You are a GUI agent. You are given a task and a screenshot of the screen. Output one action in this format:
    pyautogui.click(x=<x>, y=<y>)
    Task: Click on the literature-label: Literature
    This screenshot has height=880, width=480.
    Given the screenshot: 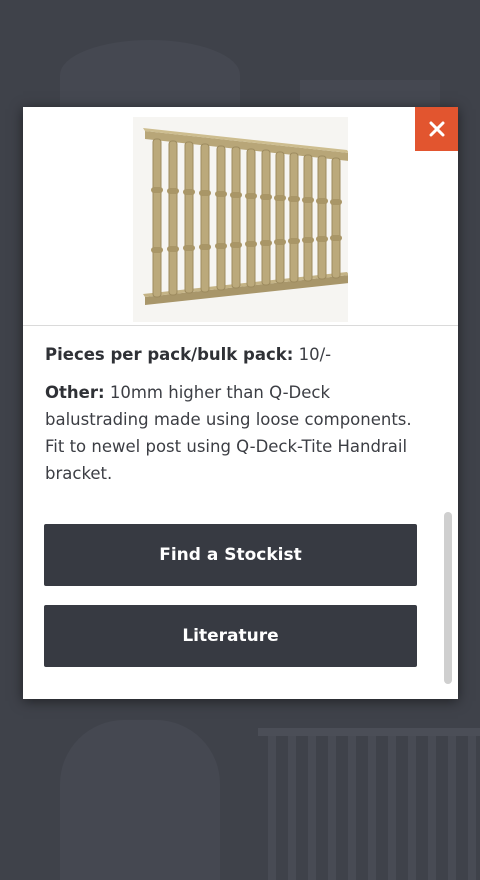 What is the action you would take?
    pyautogui.click(x=230, y=636)
    